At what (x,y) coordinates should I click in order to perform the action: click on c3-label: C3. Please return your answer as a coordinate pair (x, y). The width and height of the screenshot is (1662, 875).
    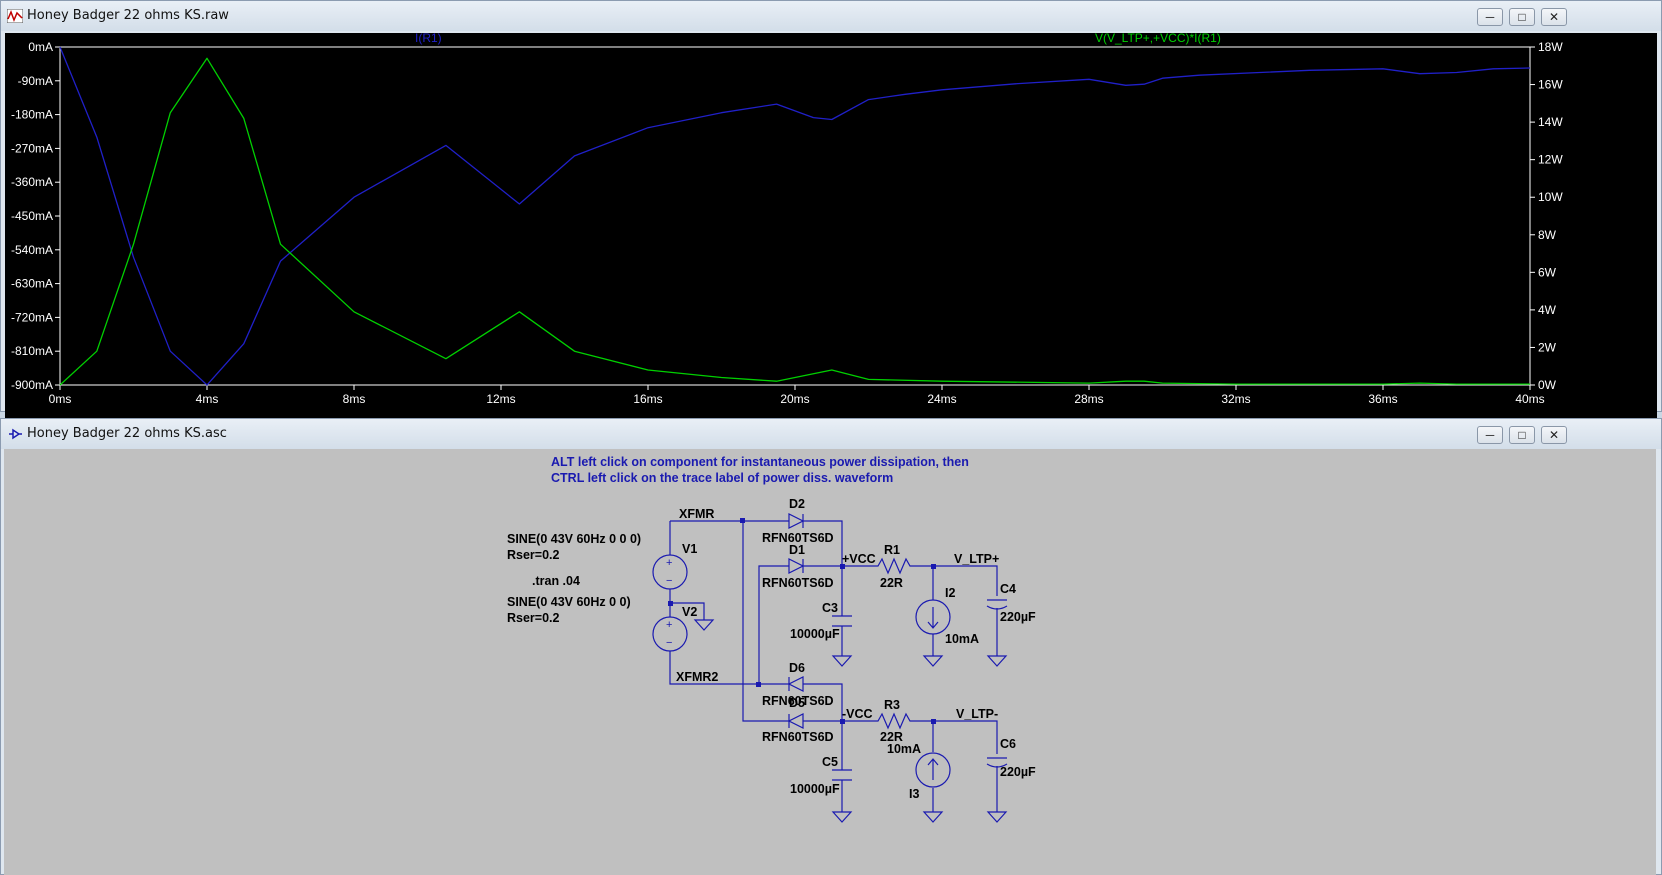
    Looking at the image, I should click on (830, 608).